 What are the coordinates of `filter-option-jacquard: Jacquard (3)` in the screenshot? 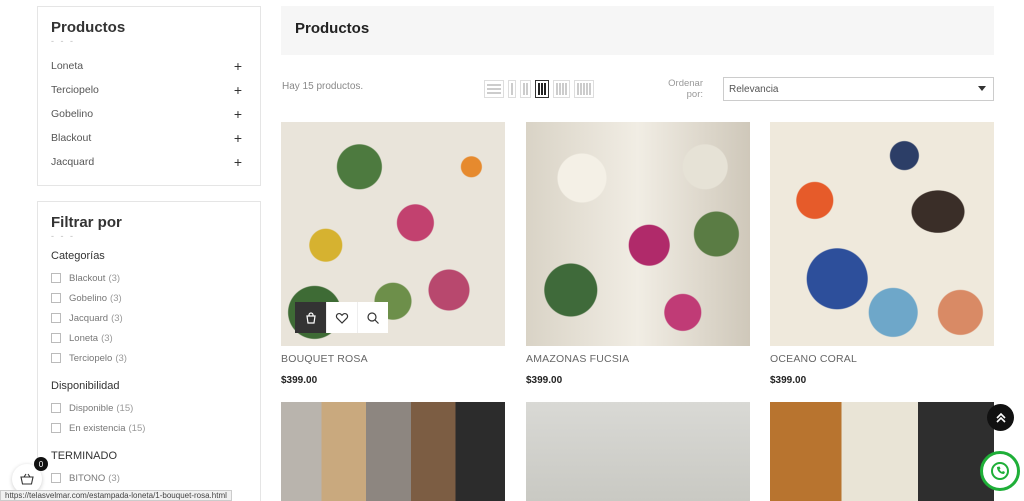 It's located at (149, 318).